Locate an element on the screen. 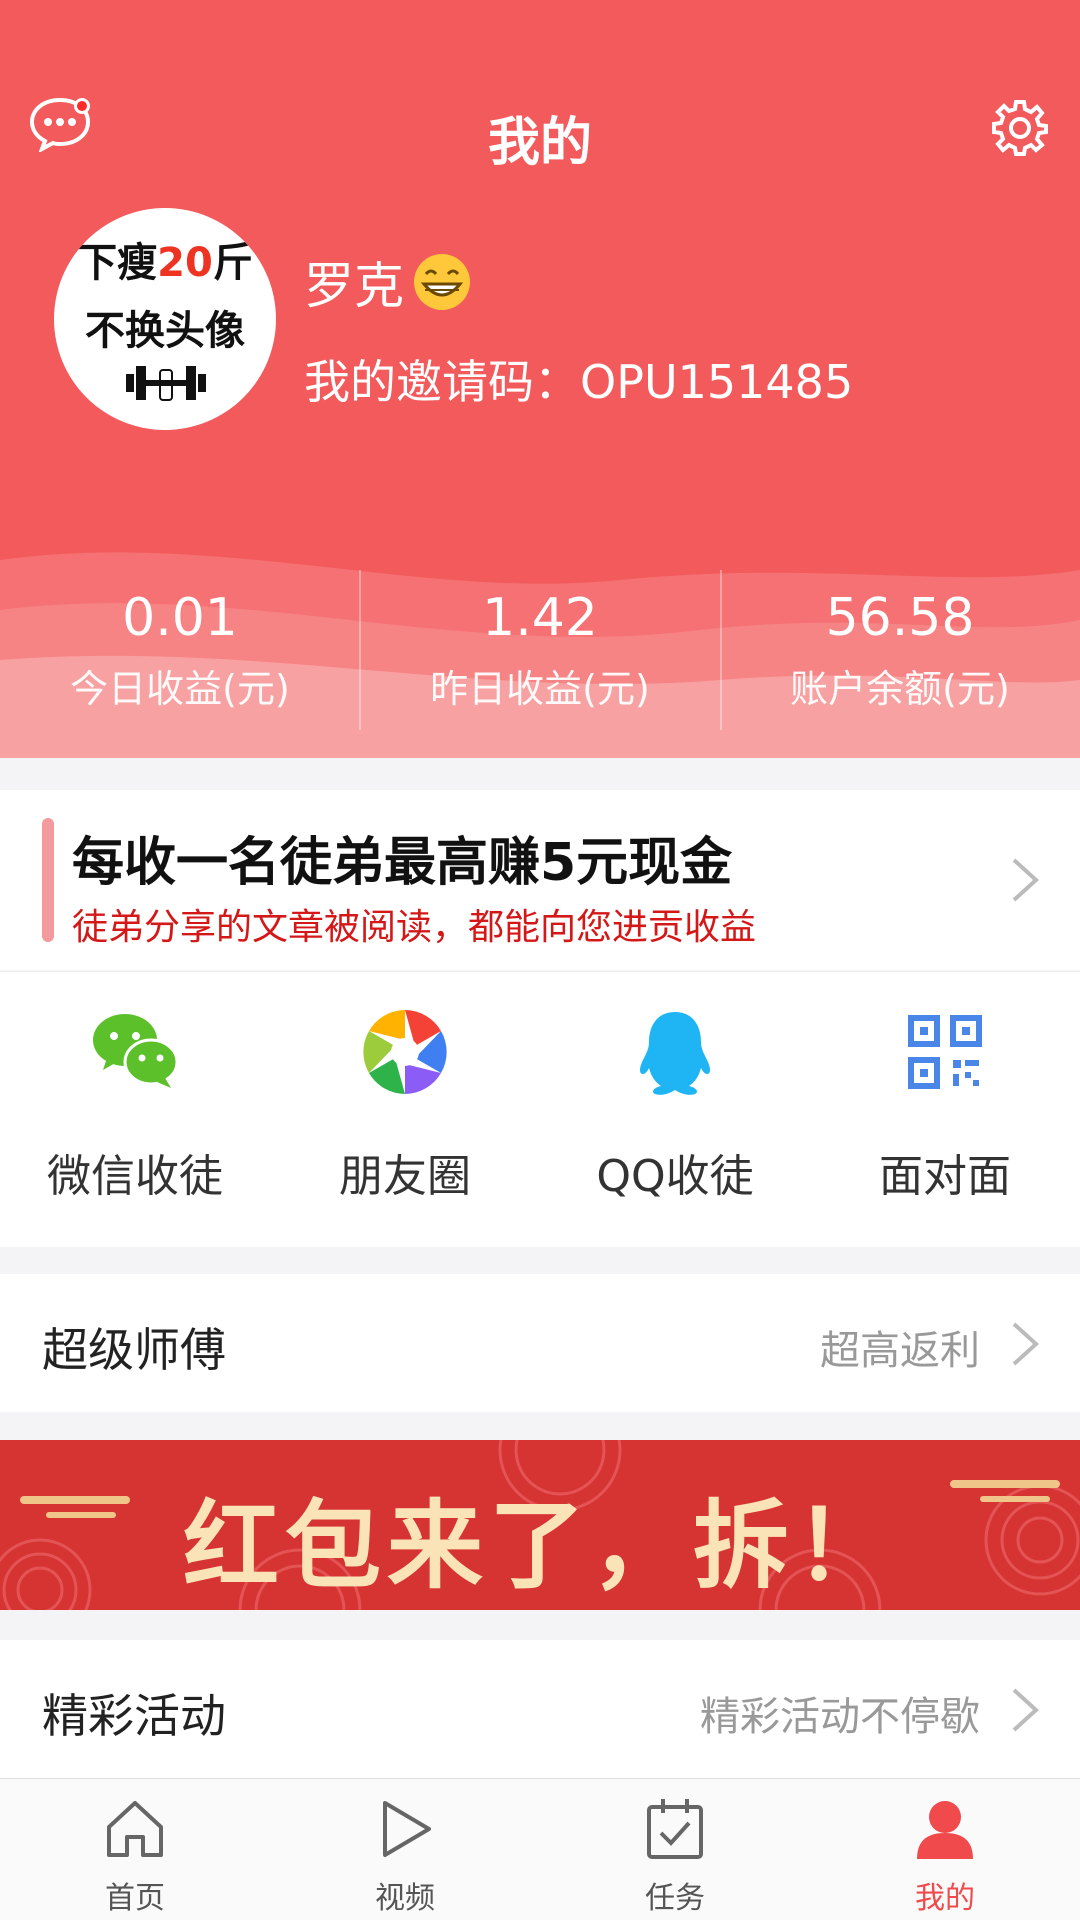 The height and width of the screenshot is (1920, 1080). bottom-tab-bar: 首页 视频 任务 我的 is located at coordinates (540, 1849).